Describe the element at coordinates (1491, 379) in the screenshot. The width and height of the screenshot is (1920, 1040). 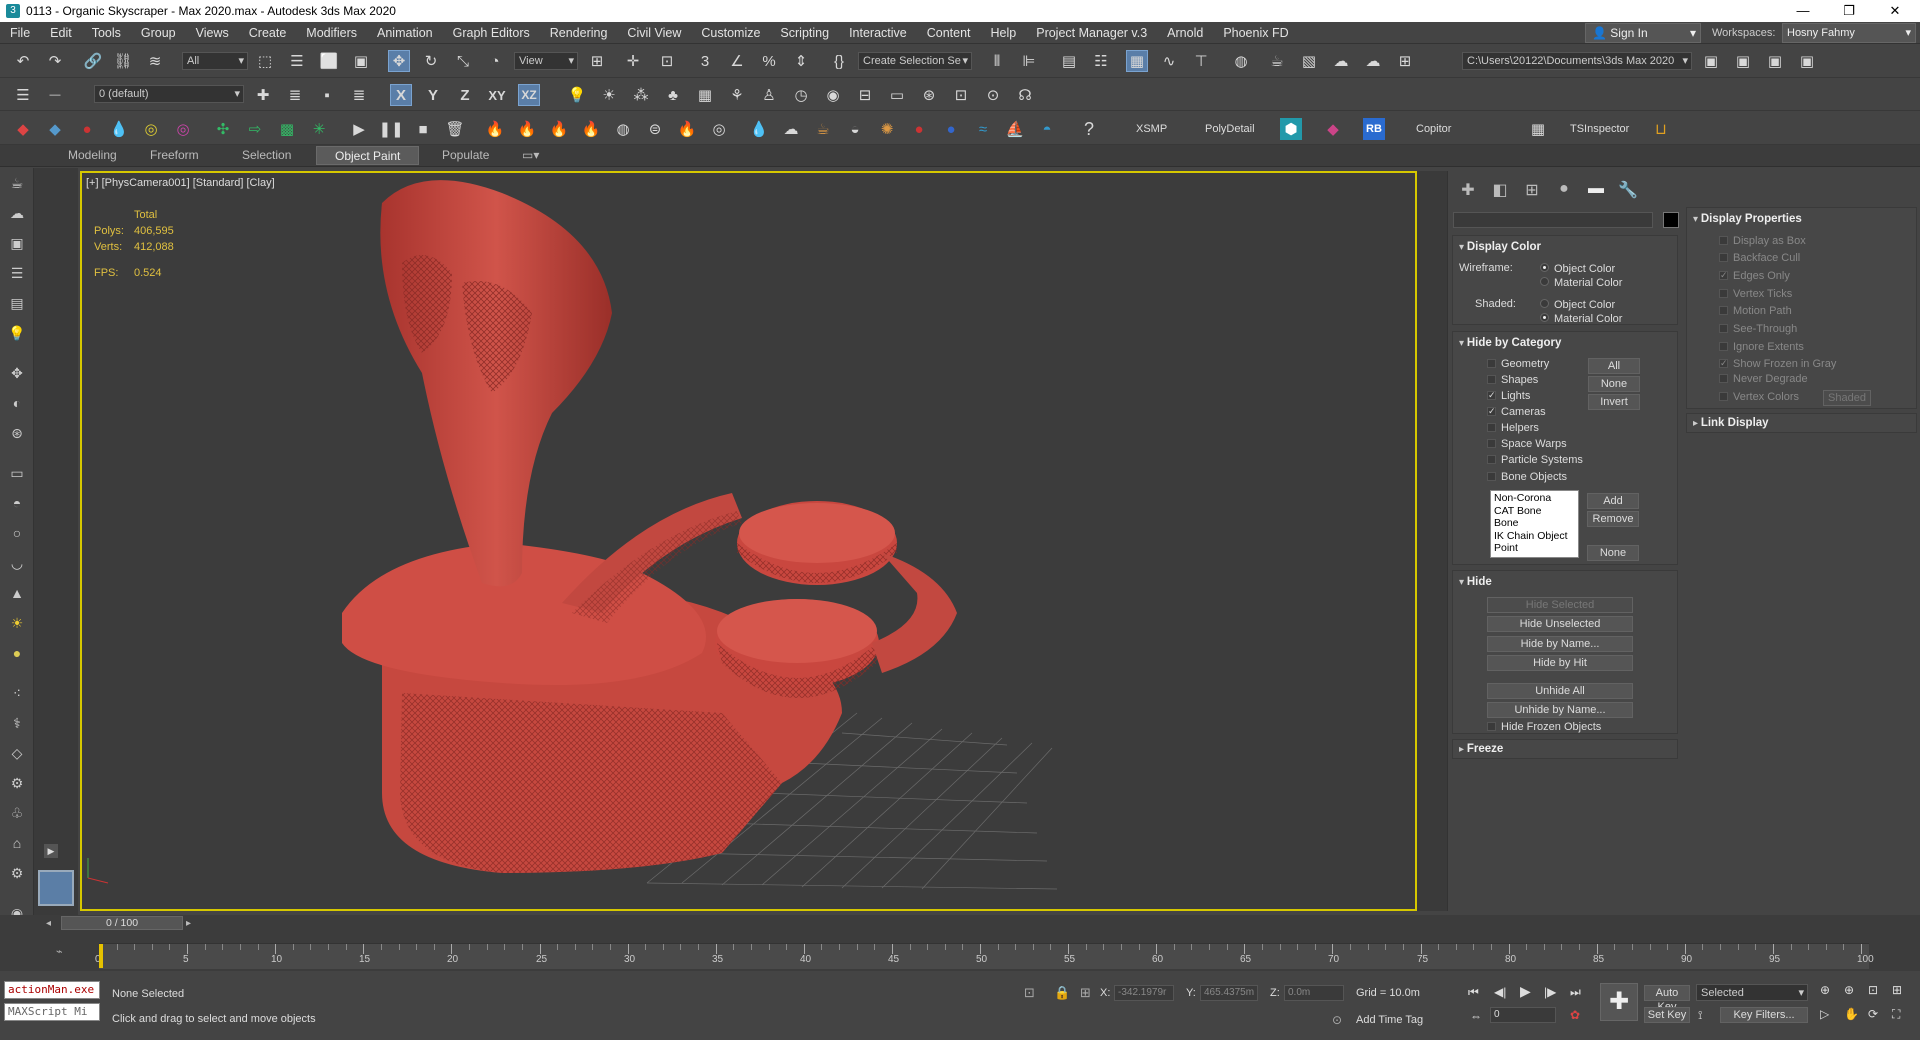
I see `shapes-checkbox` at that location.